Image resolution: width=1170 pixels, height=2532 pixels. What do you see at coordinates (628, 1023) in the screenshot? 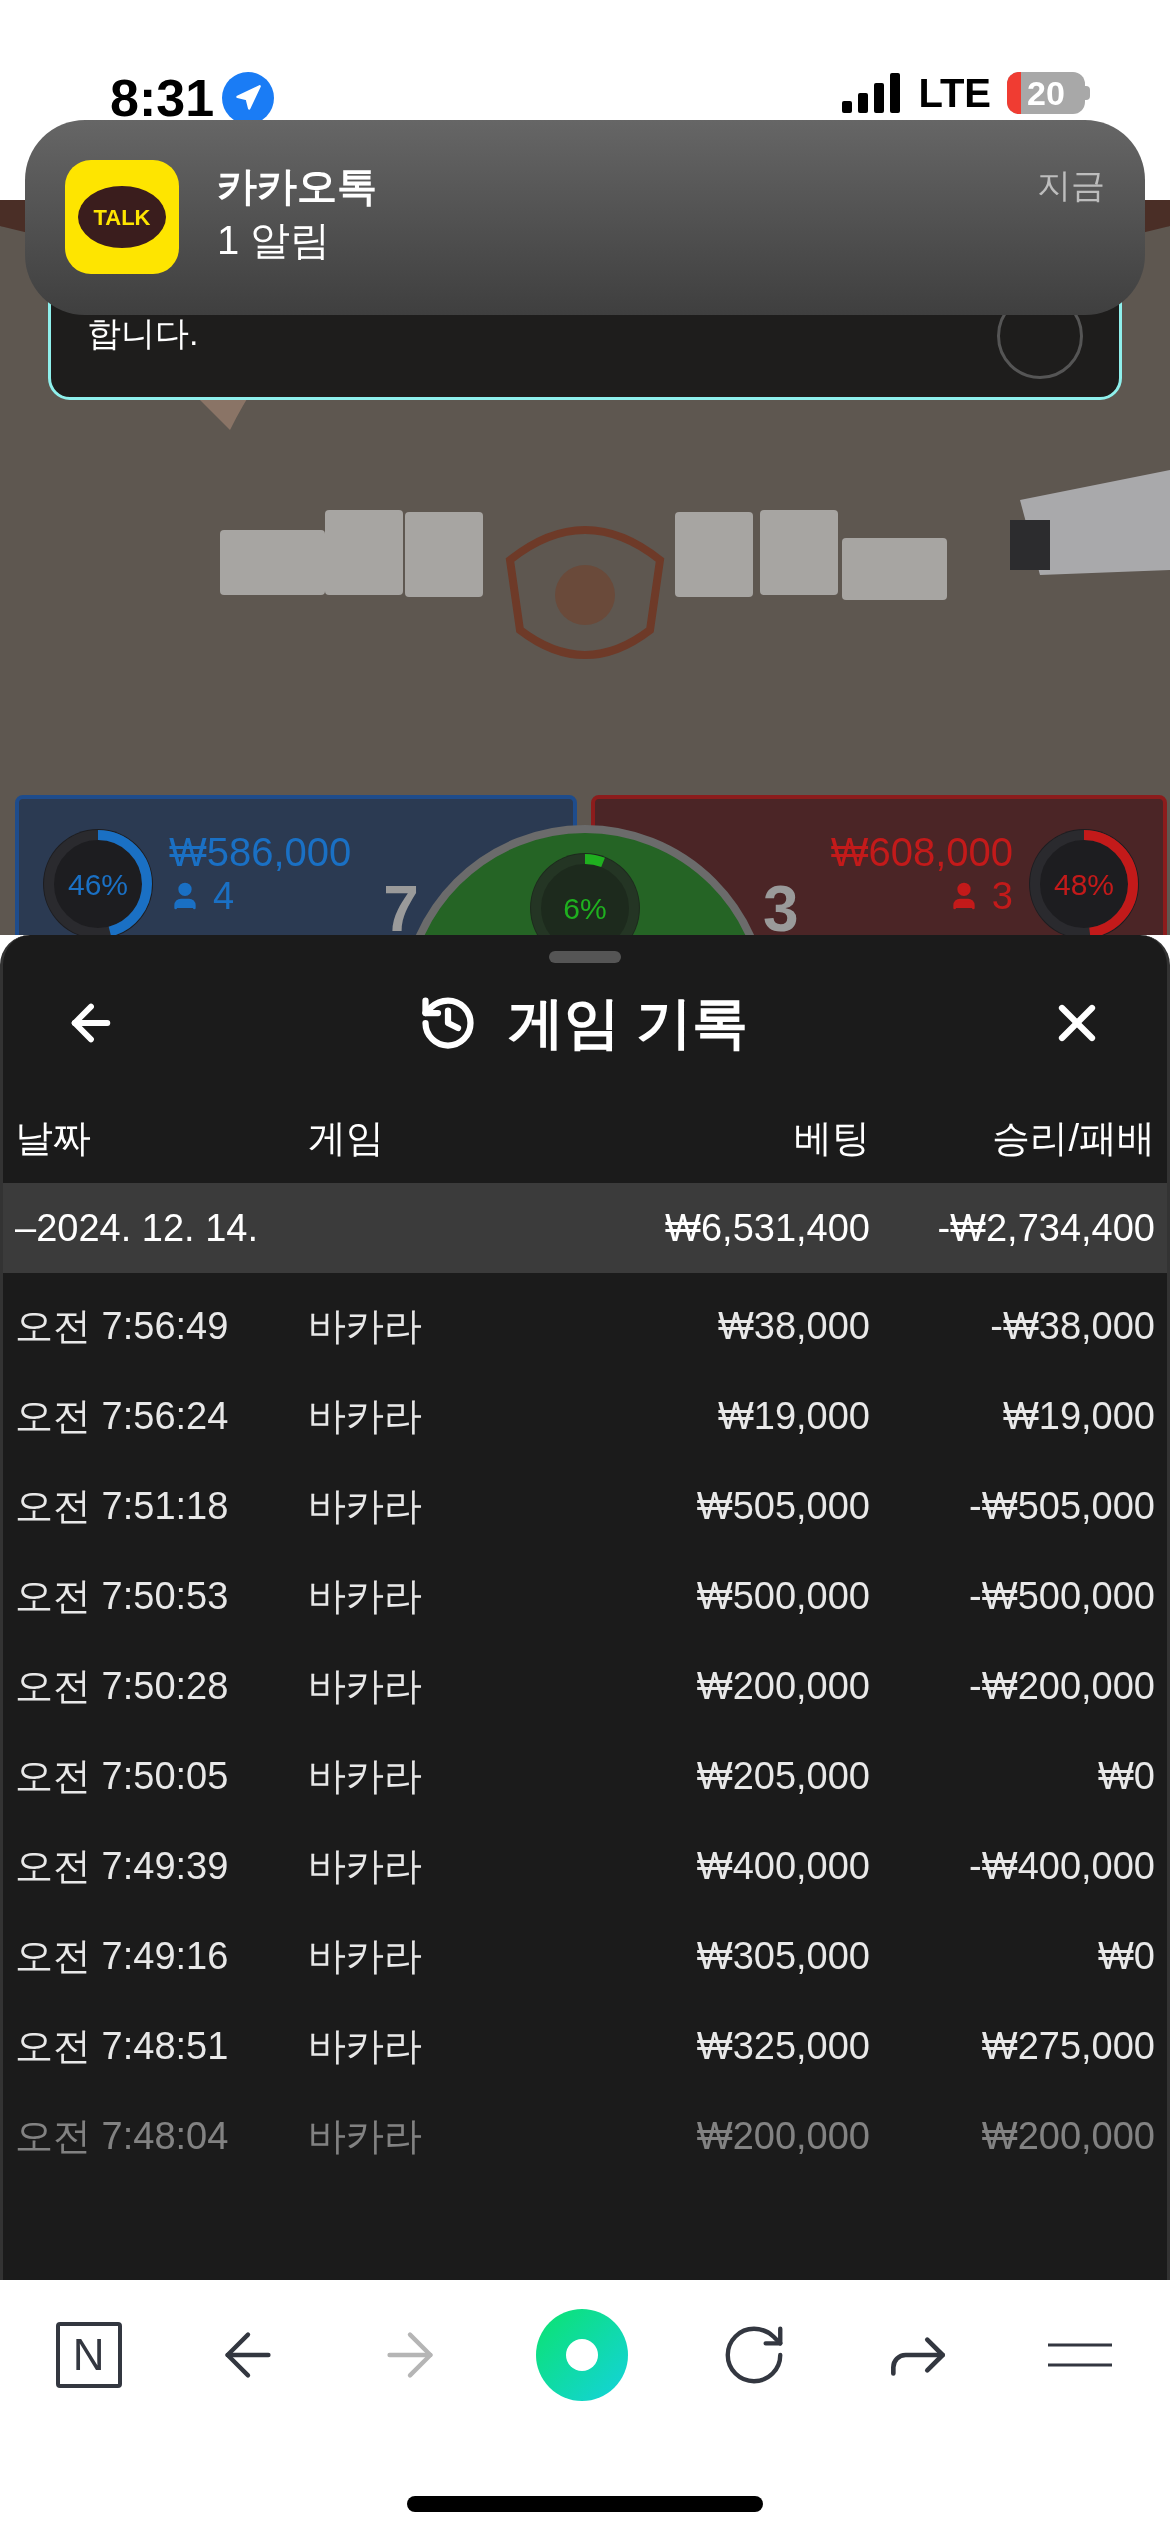
I see `sheet-title: 게임 기록` at bounding box center [628, 1023].